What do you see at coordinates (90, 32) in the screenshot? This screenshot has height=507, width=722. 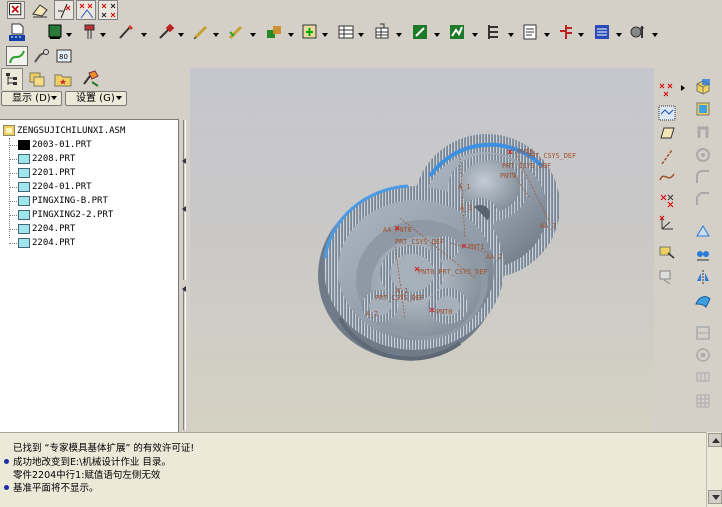 I see `measure-tool-icon` at bounding box center [90, 32].